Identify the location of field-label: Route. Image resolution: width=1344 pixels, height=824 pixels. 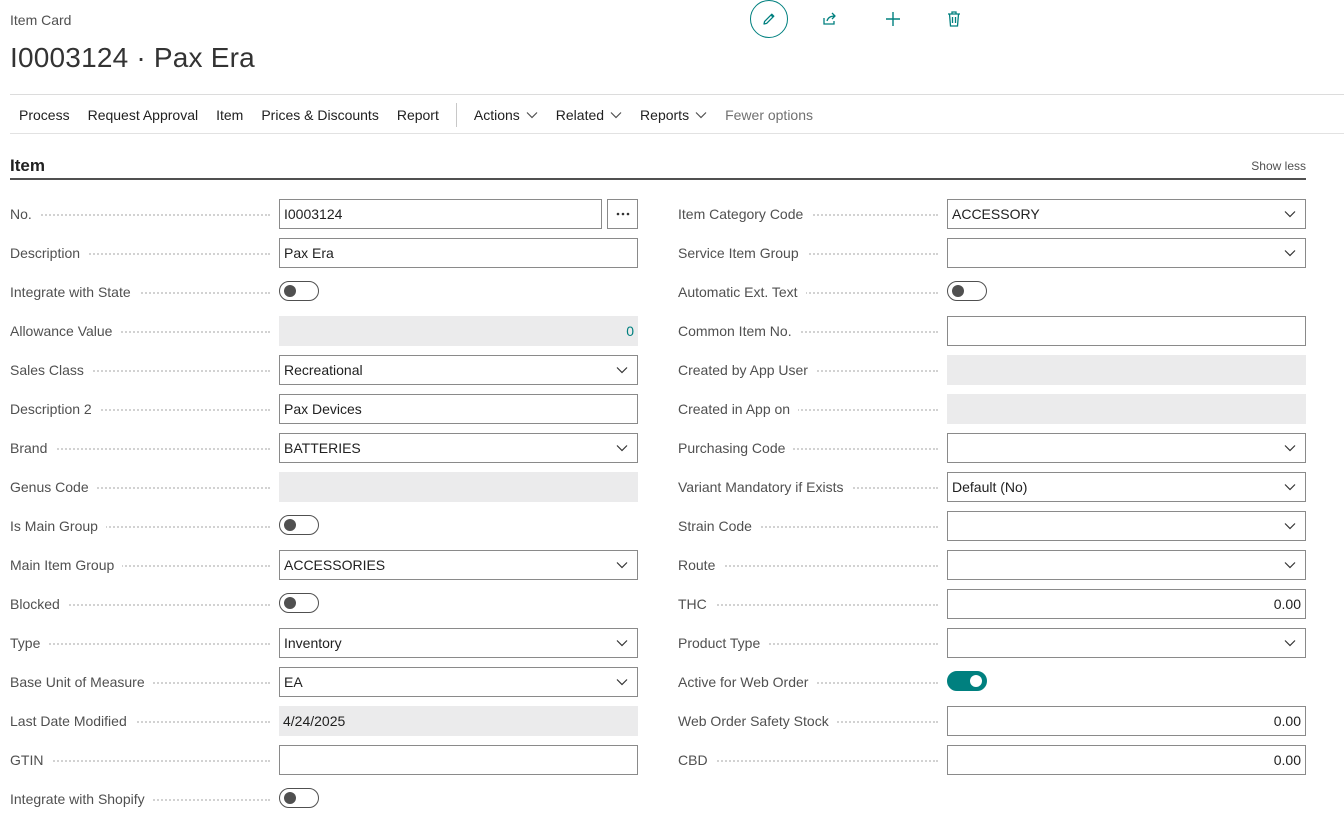
(701, 565).